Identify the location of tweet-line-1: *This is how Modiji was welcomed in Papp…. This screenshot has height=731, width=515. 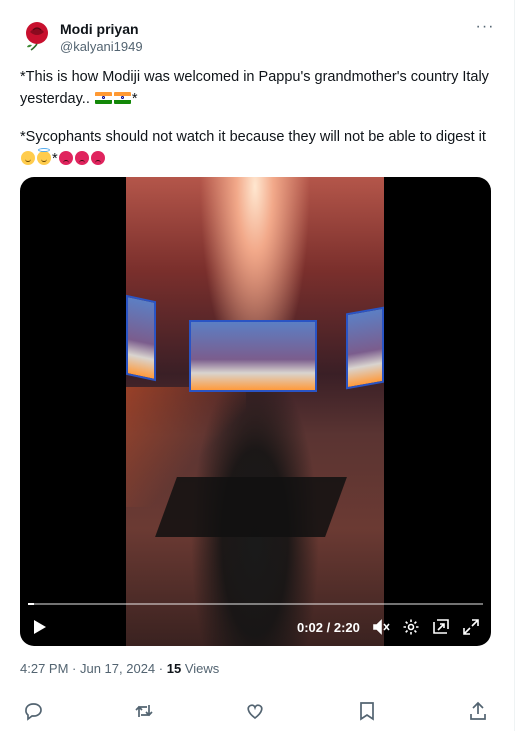
(254, 88).